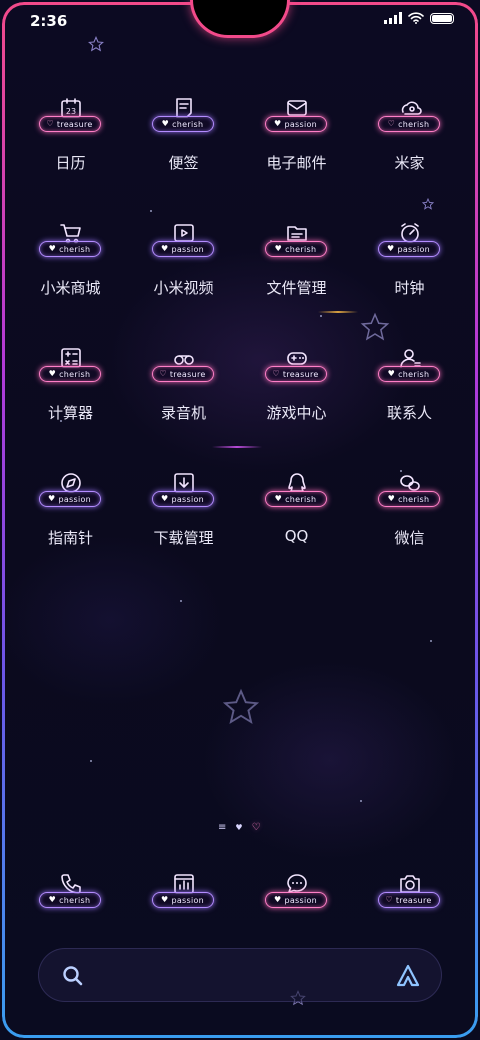  I want to click on dock: ♥ cherish ♥ passion ♥ passion ♡ treasure, so click(240, 895).